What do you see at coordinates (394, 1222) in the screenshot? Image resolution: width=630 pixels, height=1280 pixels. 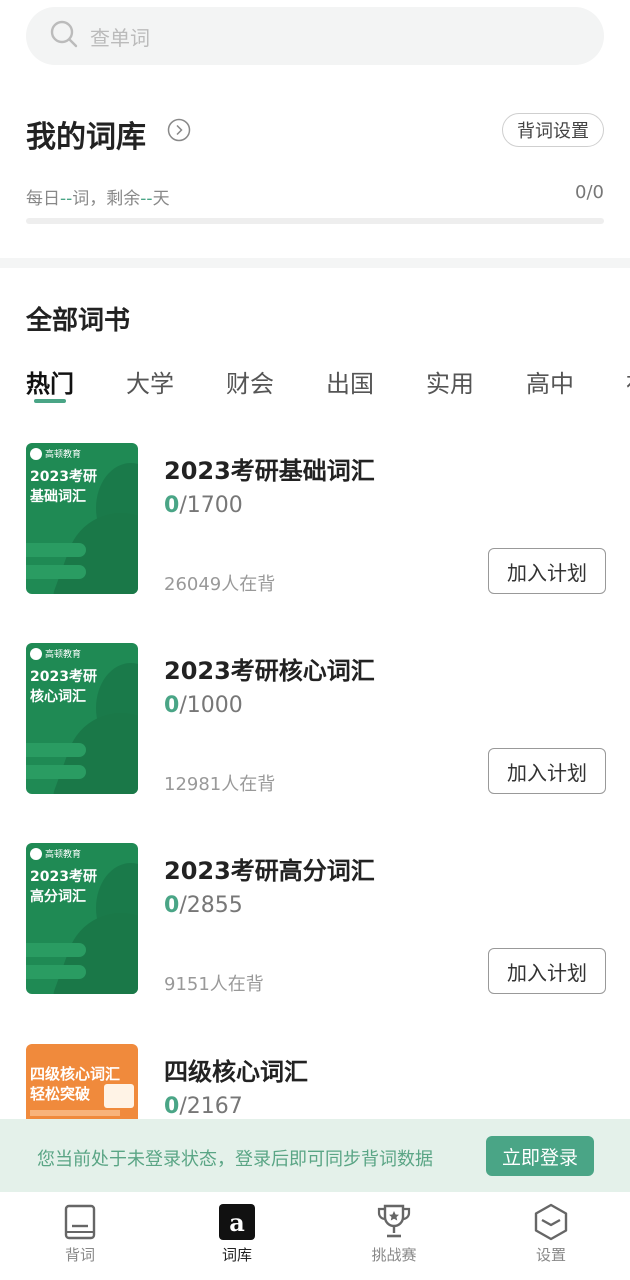 I see `trophy-icon` at bounding box center [394, 1222].